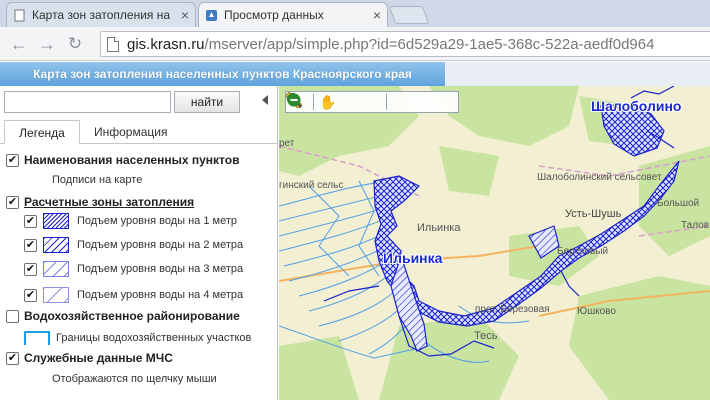 This screenshot has height=400, width=710. Describe the element at coordinates (328, 102) in the screenshot. I see `pan-hand-icon: ✋` at that location.